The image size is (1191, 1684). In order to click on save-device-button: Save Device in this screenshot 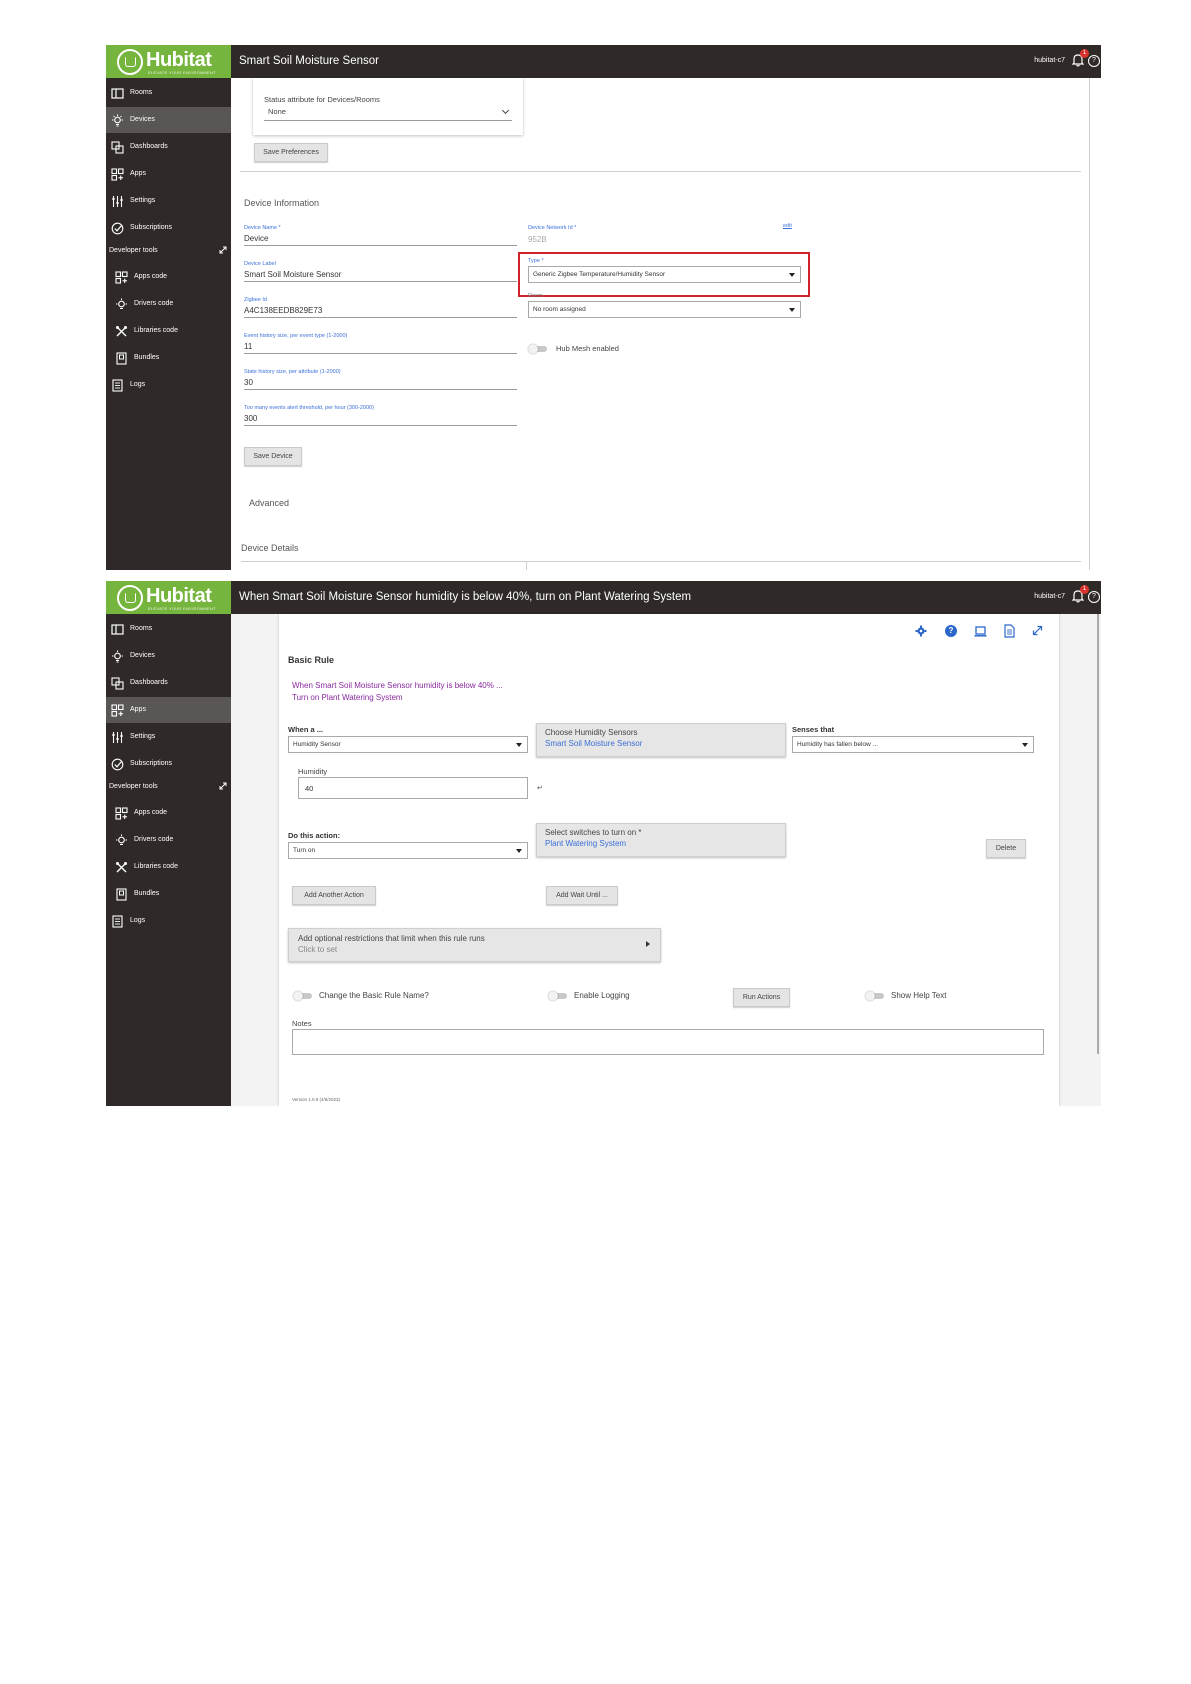, I will do `click(273, 456)`.